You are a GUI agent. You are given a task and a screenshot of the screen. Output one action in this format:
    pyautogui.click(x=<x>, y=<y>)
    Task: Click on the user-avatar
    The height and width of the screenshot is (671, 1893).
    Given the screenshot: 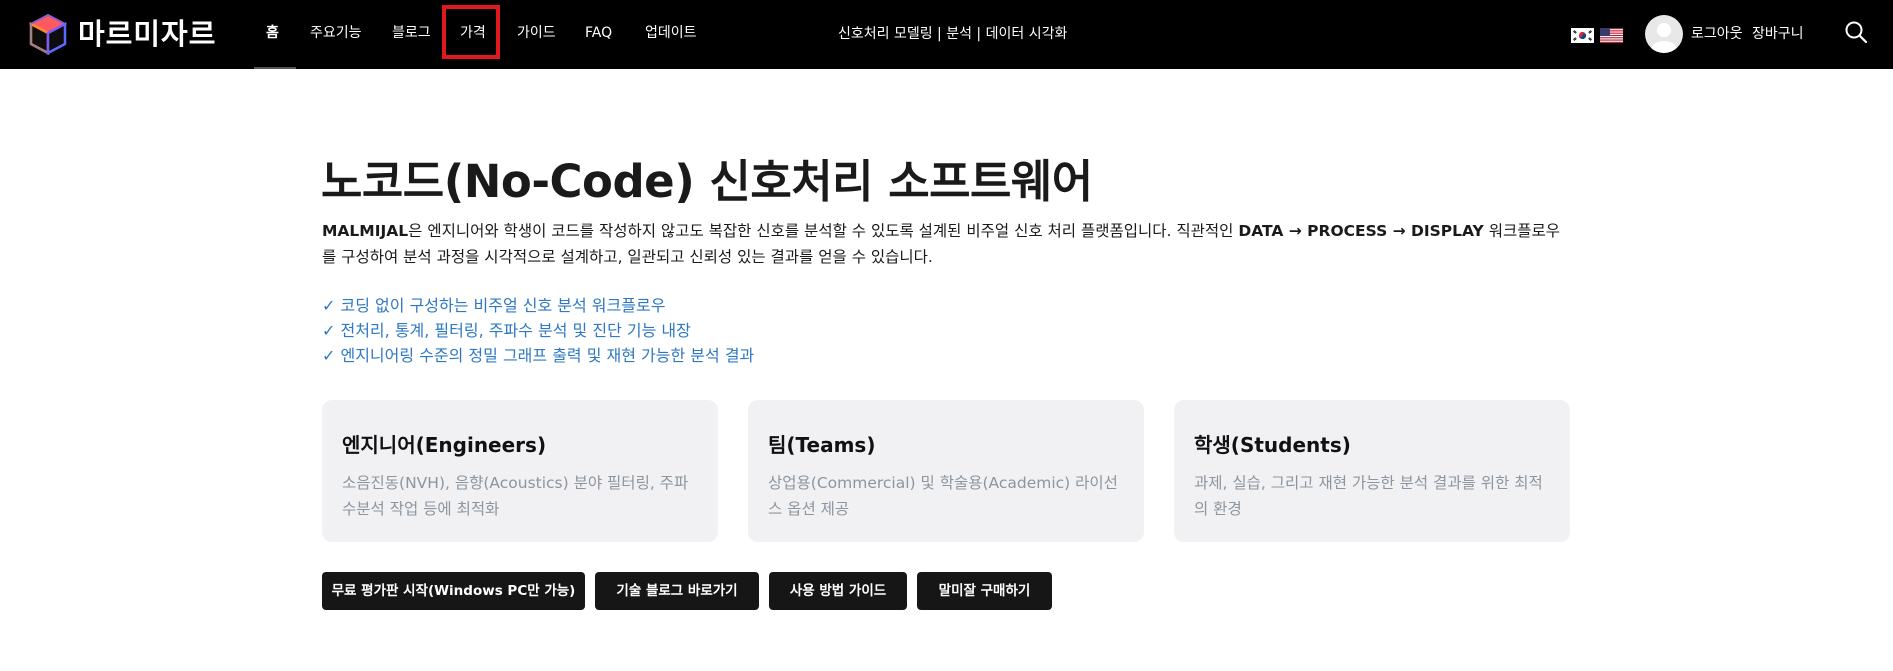 What is the action you would take?
    pyautogui.click(x=1664, y=34)
    